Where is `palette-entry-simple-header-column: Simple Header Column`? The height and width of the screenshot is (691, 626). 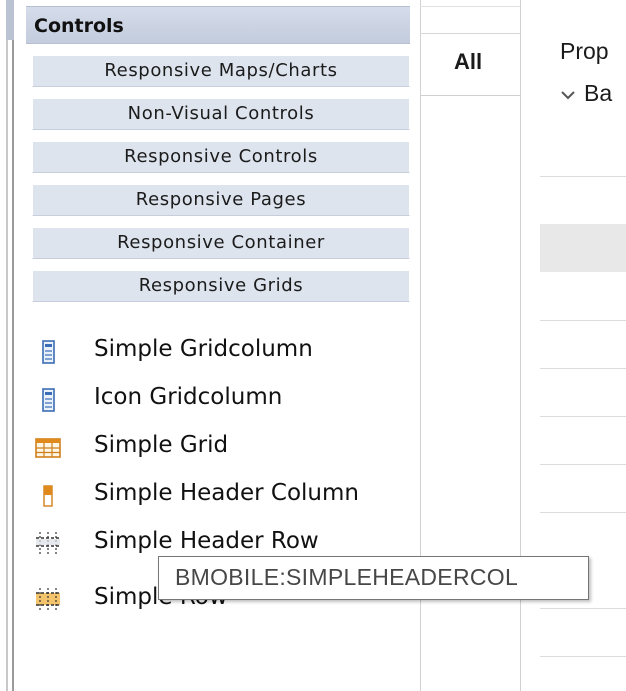 palette-entry-simple-header-column: Simple Header Column is located at coordinates (218, 493).